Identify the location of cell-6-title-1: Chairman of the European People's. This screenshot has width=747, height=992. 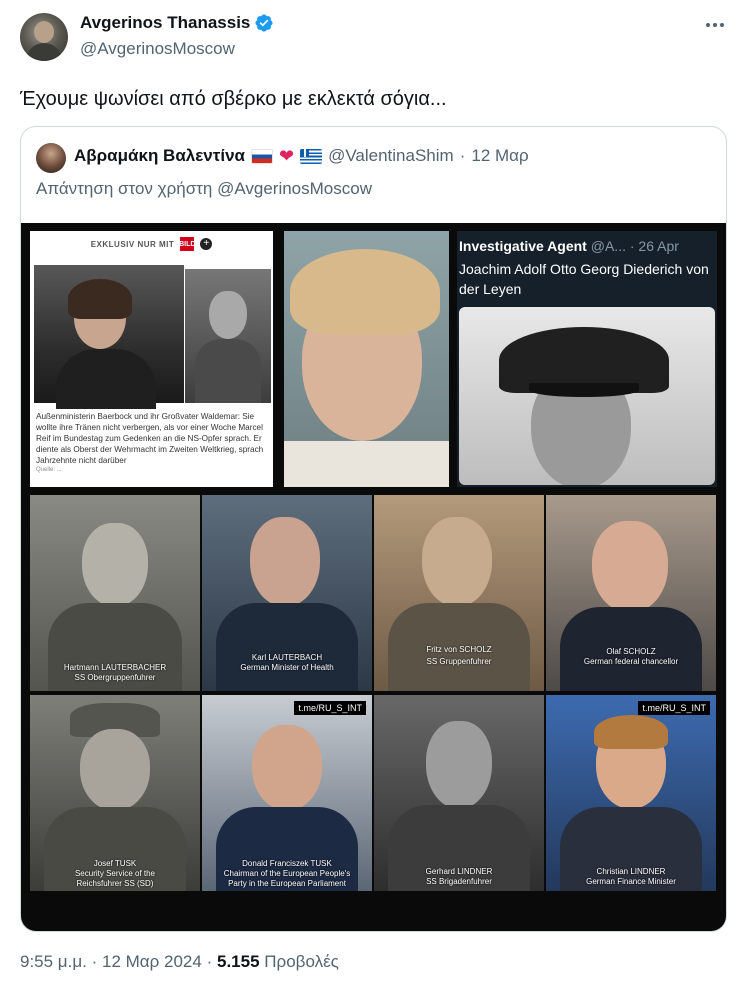
(287, 873).